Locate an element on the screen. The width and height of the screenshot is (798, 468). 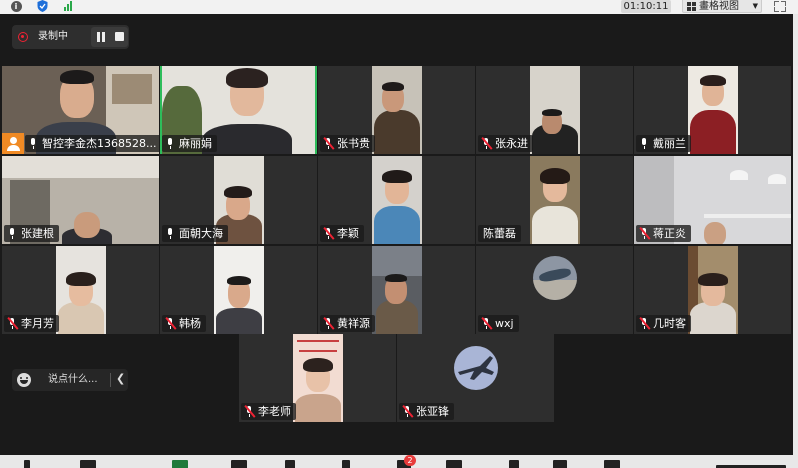
recording-indicator: 录制中 is located at coordinates (70, 37).